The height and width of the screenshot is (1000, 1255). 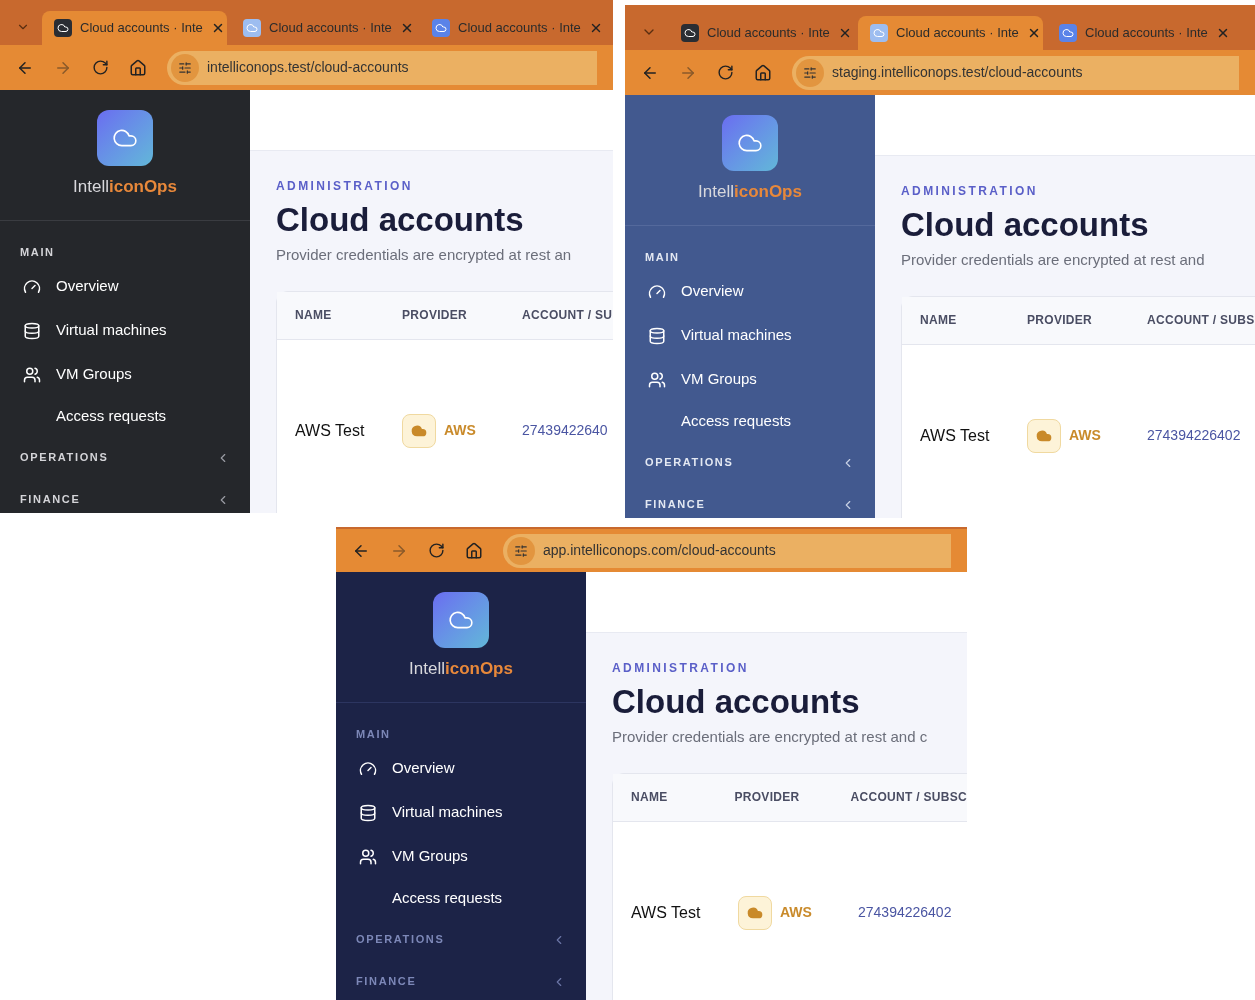 I want to click on address-bar: intelliconops.test/cloud-accounts, so click(x=382, y=67).